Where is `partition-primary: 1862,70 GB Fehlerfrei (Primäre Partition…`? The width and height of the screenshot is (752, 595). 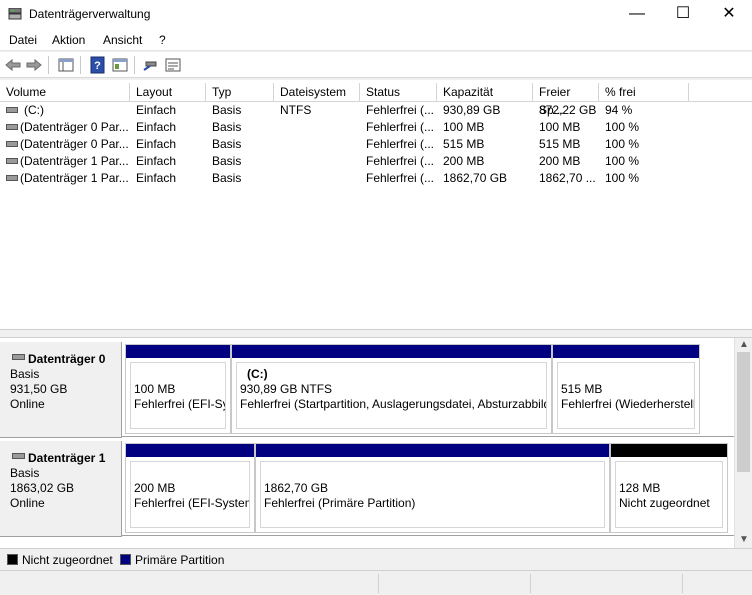 partition-primary: 1862,70 GB Fehlerfrei (Primäre Partition… is located at coordinates (432, 488).